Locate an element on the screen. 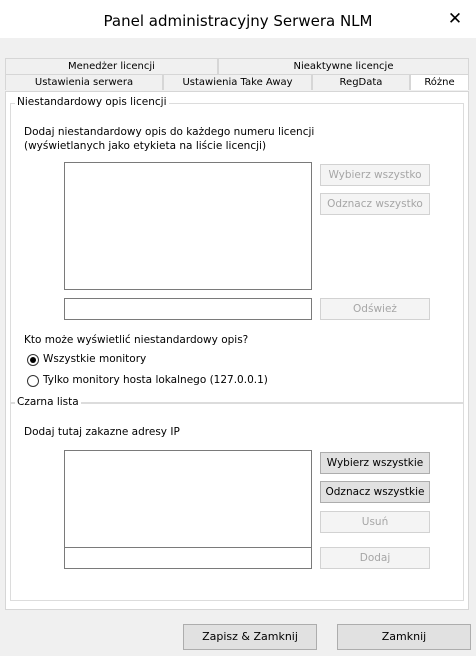  blacklist-remove-button: Usuń is located at coordinates (375, 522).